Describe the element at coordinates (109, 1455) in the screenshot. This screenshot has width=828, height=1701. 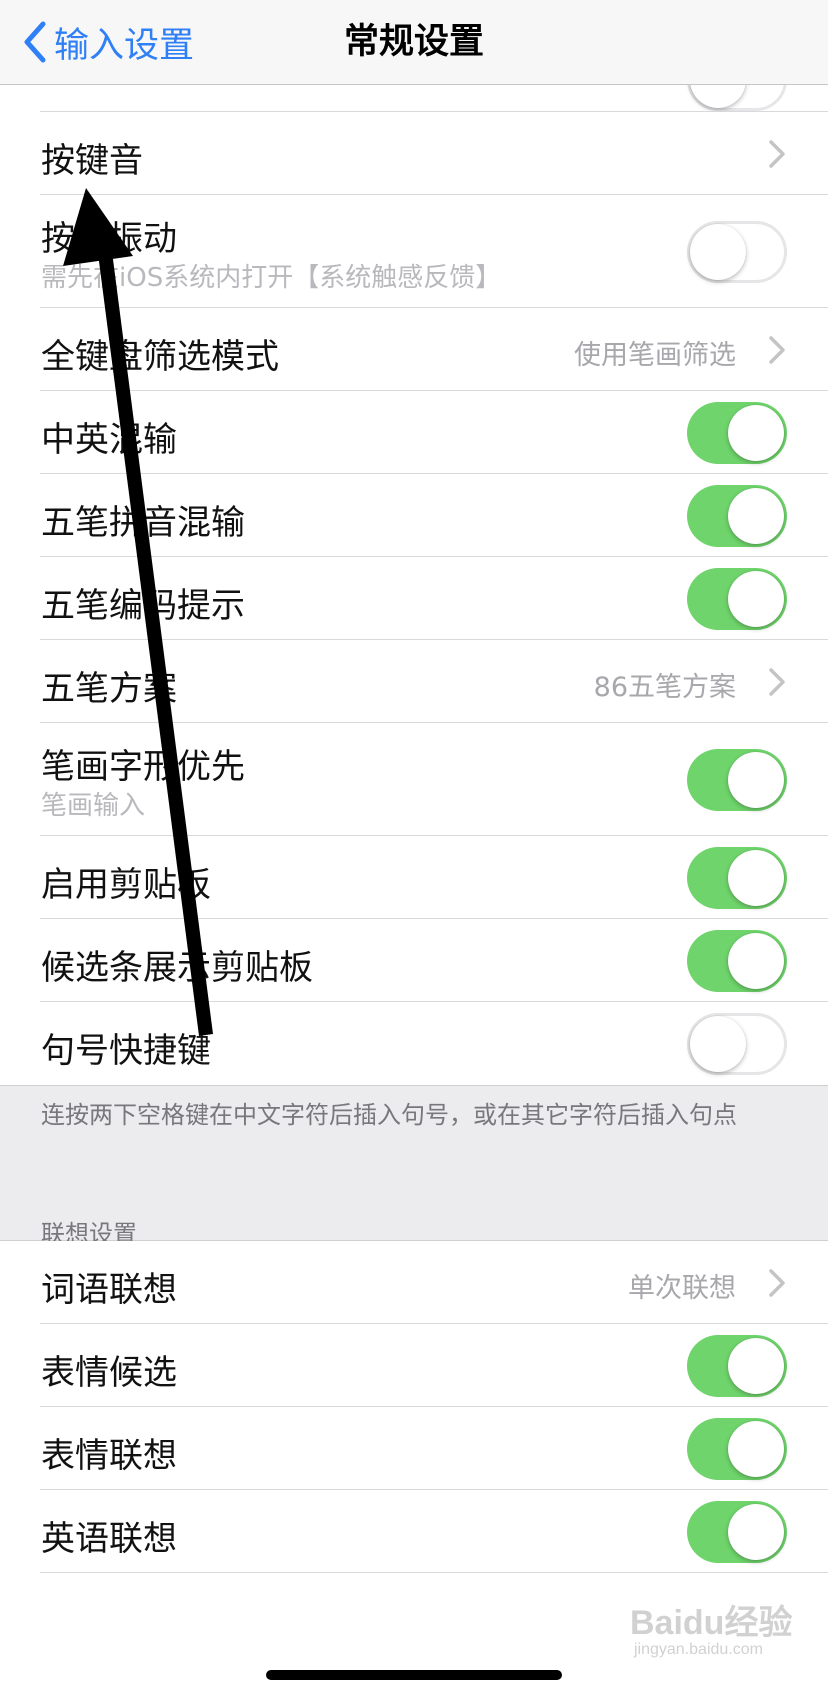
I see `row-label: 表情联想` at that location.